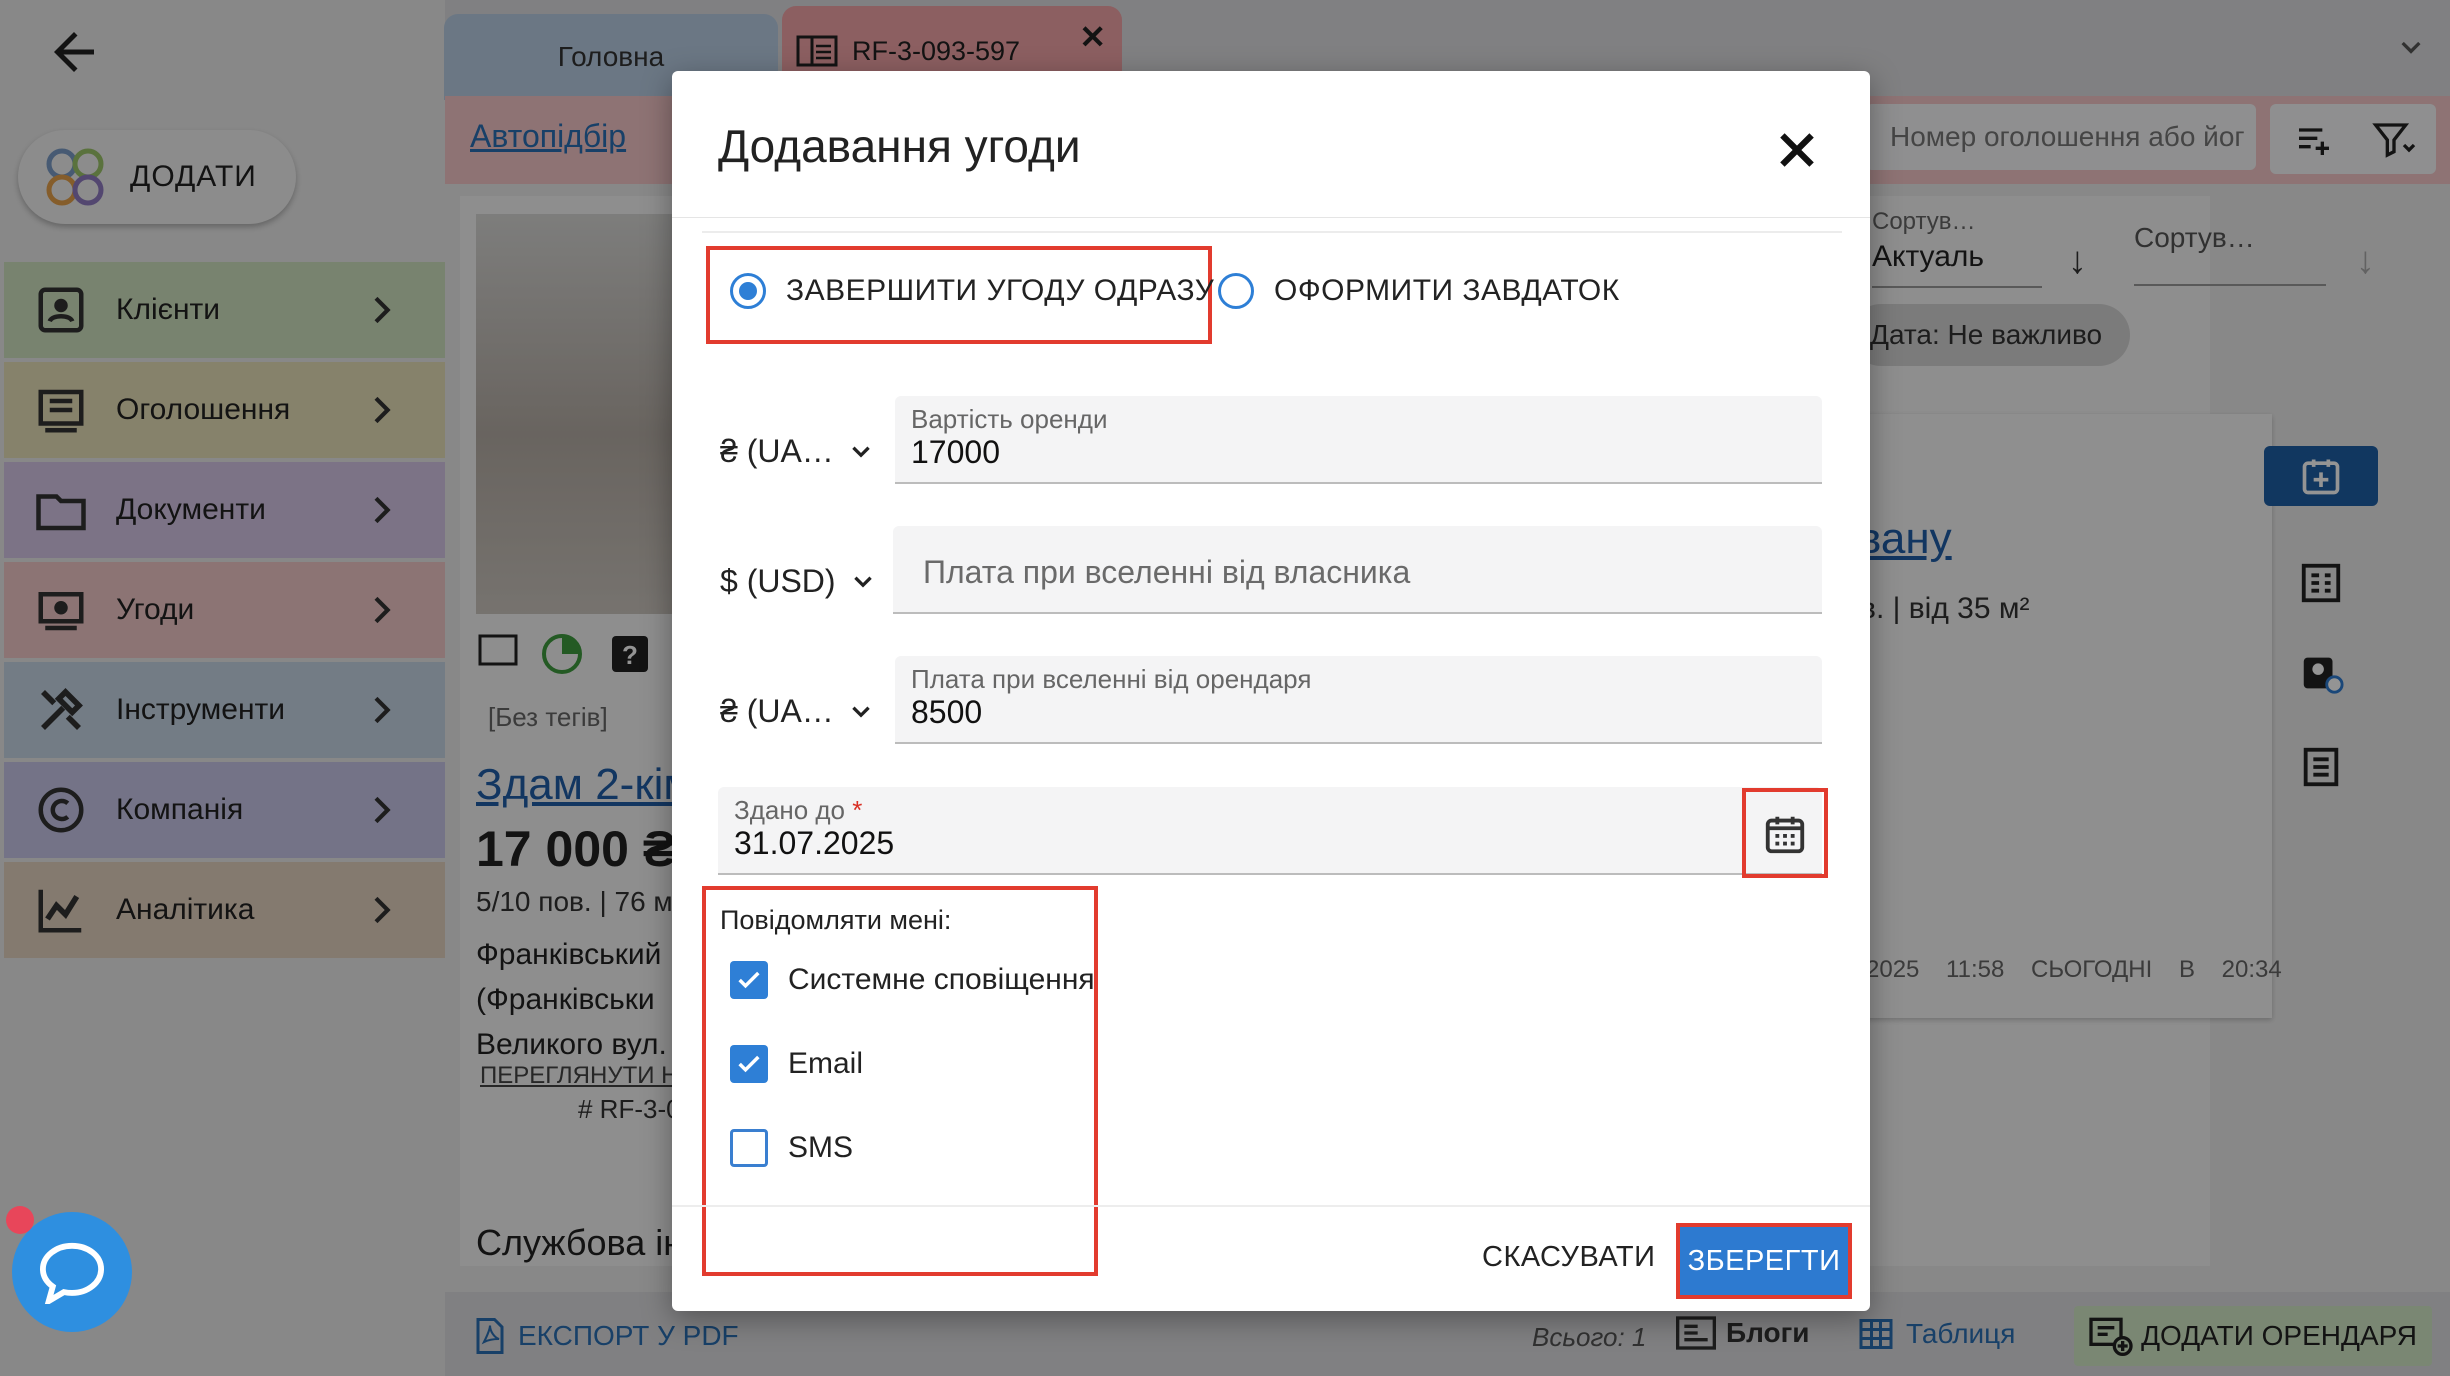 This screenshot has height=1376, width=2450. Describe the element at coordinates (1447, 290) in the screenshot. I see `radio-deposit-label: ОФОРМИТИ ЗАВДАТОК` at that location.